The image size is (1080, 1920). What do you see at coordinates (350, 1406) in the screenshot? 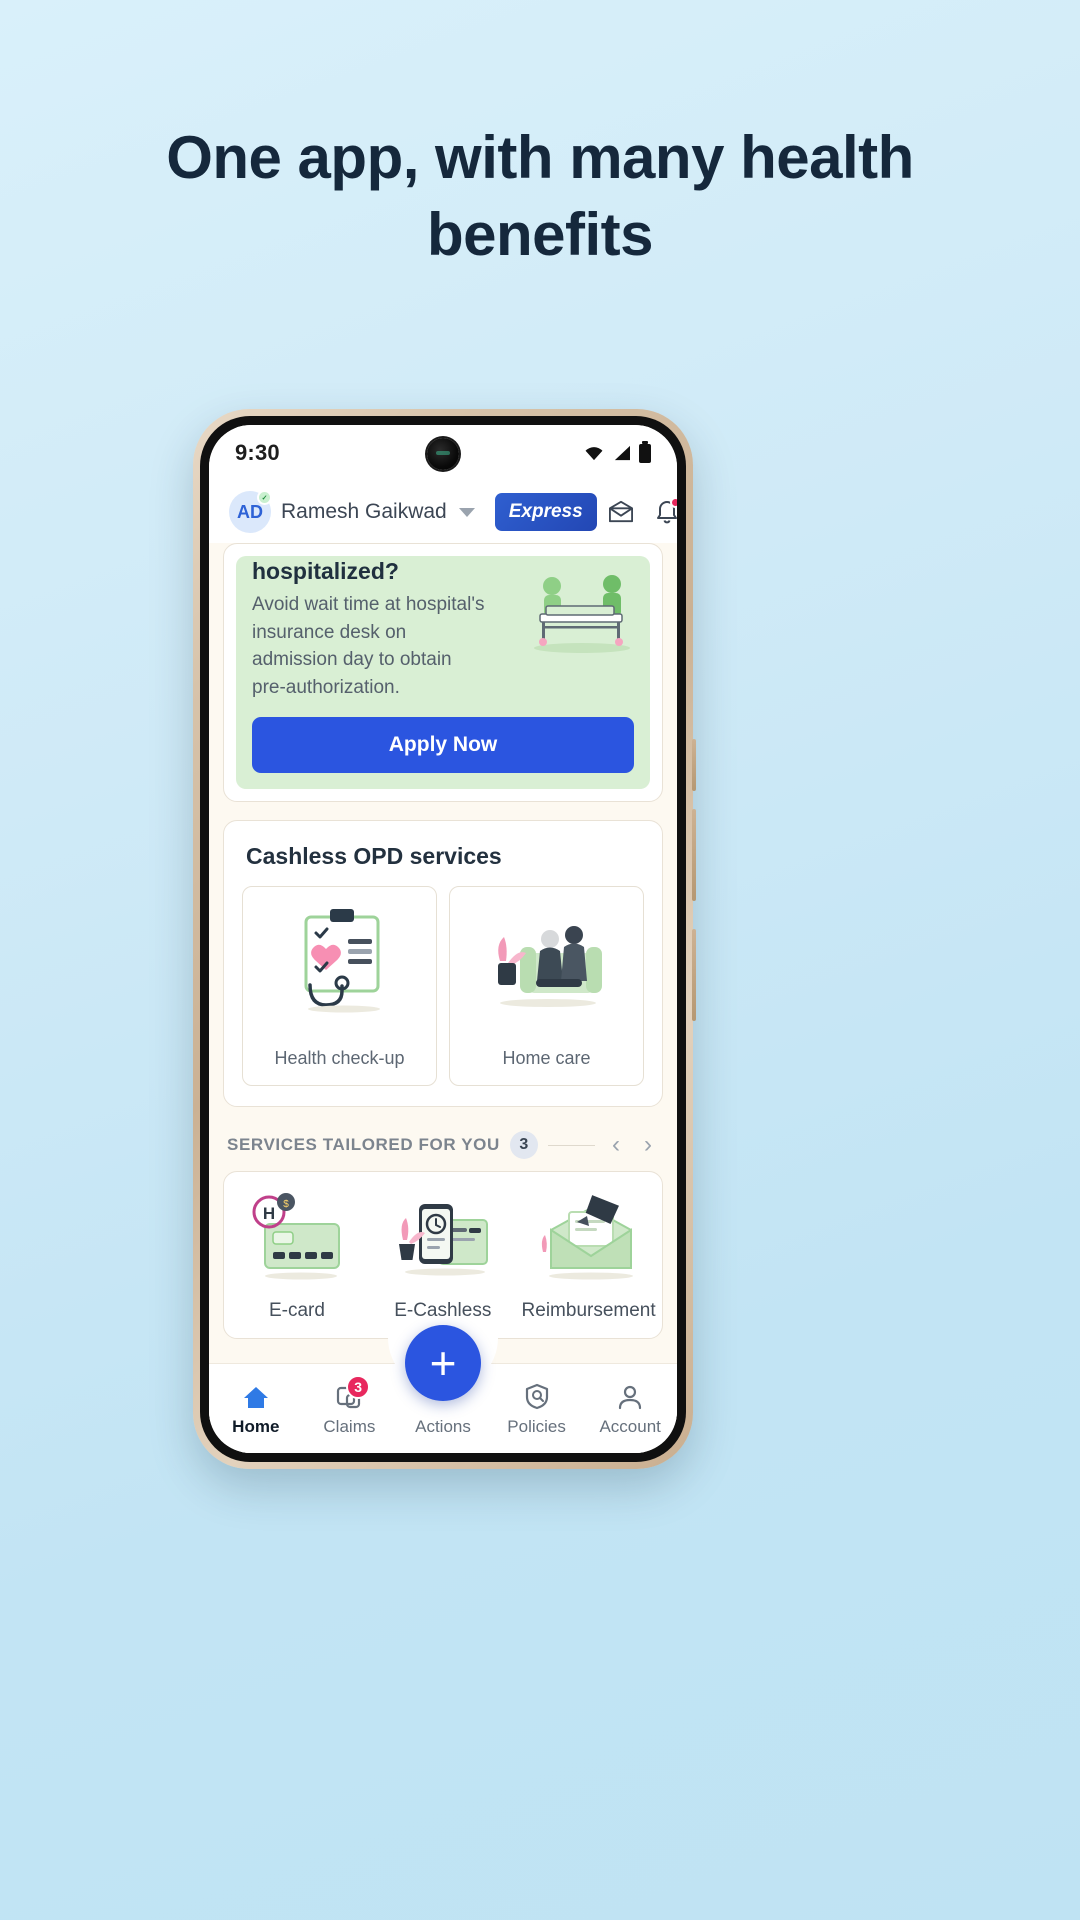
I see `nav-item-claims: 3 Claims` at bounding box center [350, 1406].